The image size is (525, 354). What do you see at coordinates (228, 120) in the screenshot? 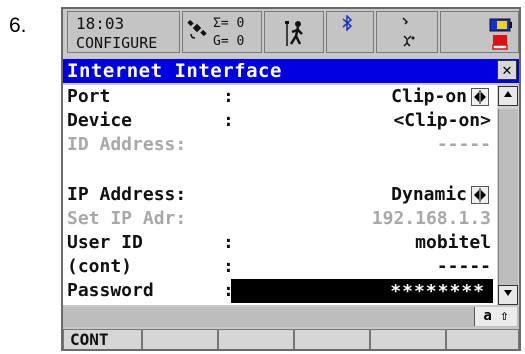
I see `device-colon: :` at bounding box center [228, 120].